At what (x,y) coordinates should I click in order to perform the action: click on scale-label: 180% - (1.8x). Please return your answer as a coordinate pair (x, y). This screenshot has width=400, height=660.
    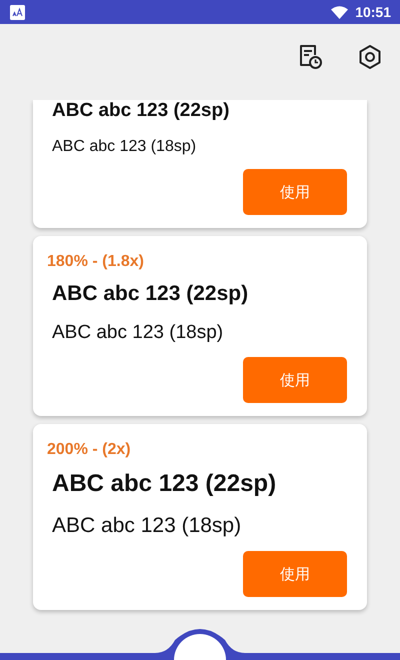
    Looking at the image, I should click on (95, 262).